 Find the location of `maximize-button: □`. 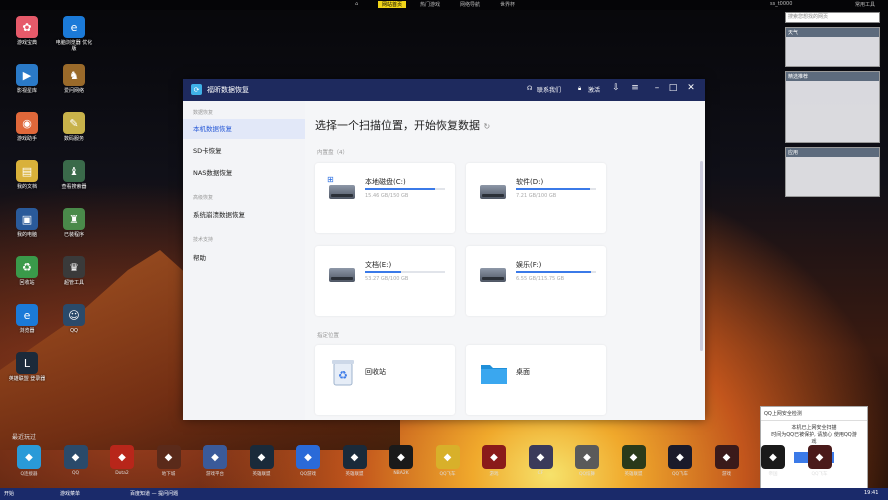

maximize-button: □ is located at coordinates (673, 88).